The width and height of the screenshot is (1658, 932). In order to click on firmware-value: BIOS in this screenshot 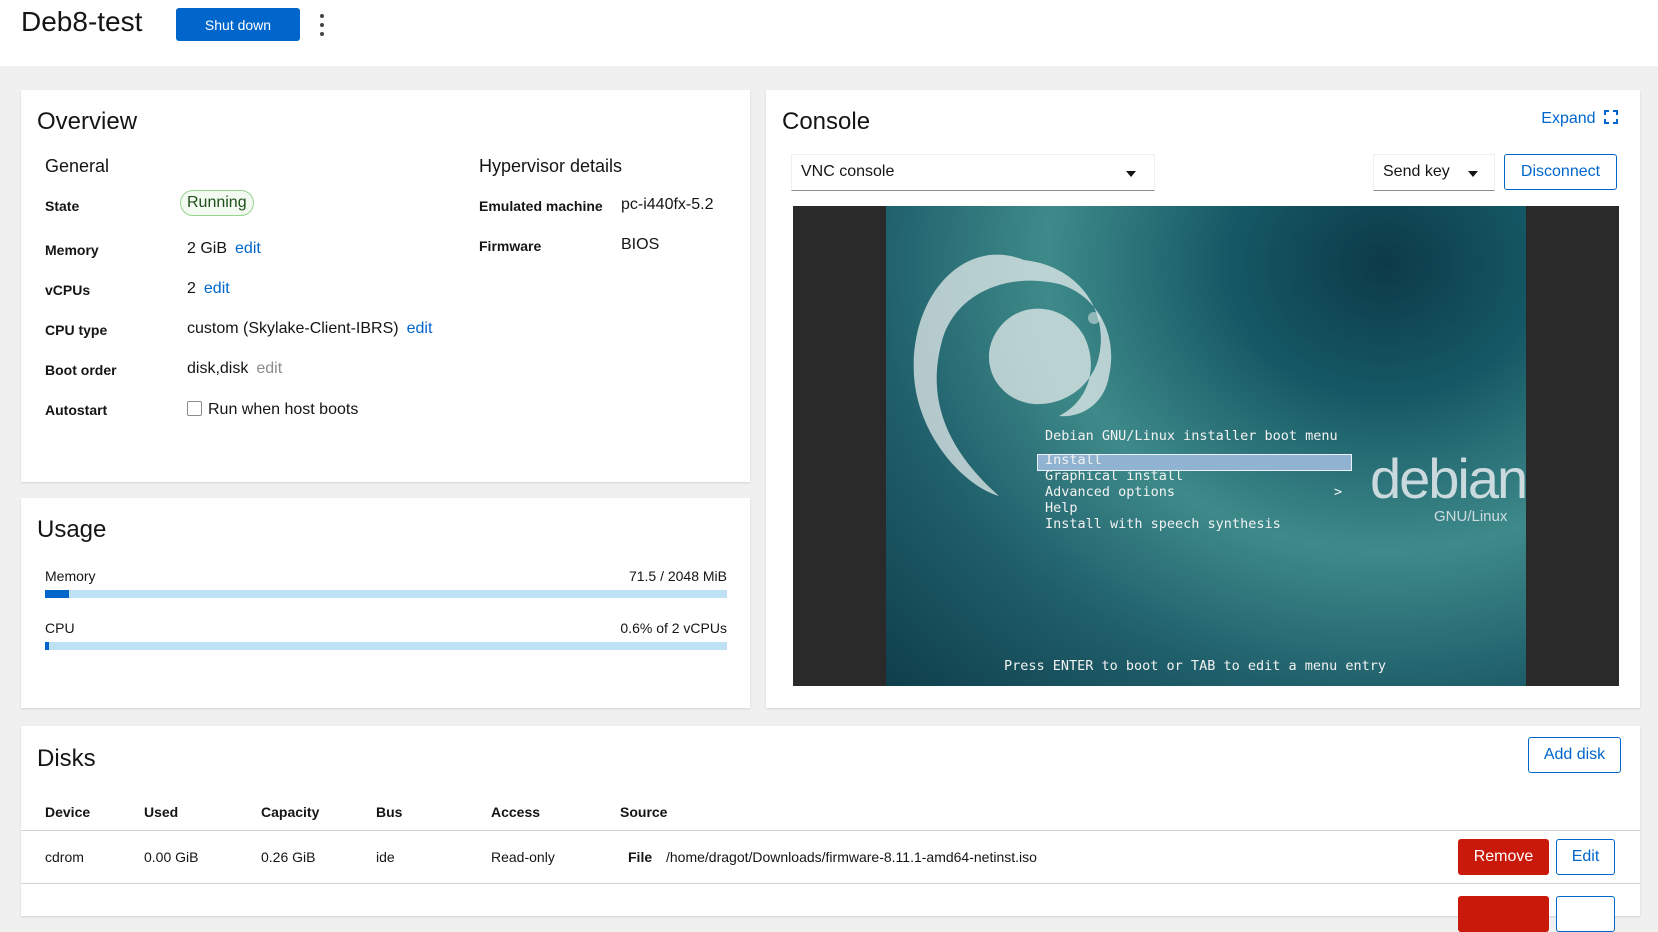, I will do `click(640, 244)`.